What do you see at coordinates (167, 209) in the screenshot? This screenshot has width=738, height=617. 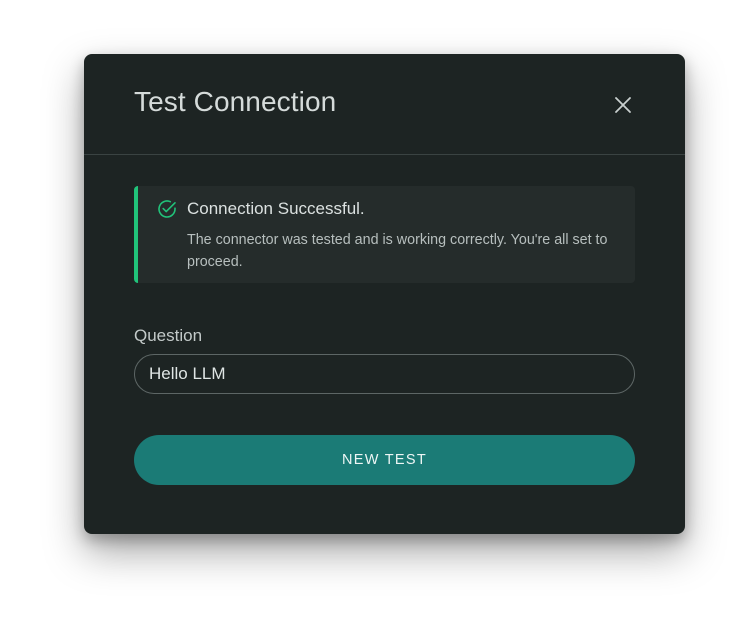 I see `check-circle-icon` at bounding box center [167, 209].